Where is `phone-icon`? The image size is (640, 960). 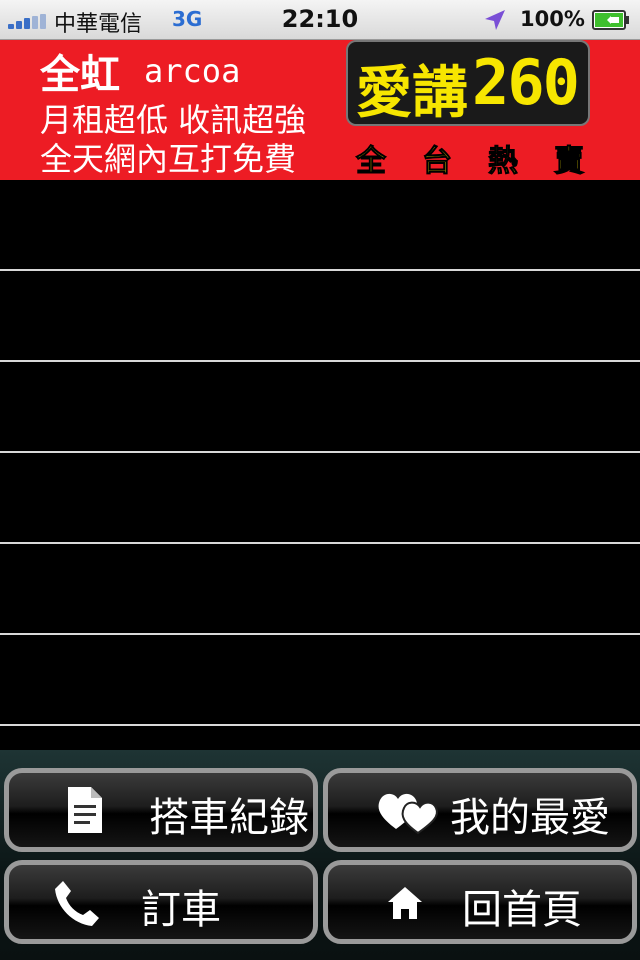
phone-icon is located at coordinates (77, 903).